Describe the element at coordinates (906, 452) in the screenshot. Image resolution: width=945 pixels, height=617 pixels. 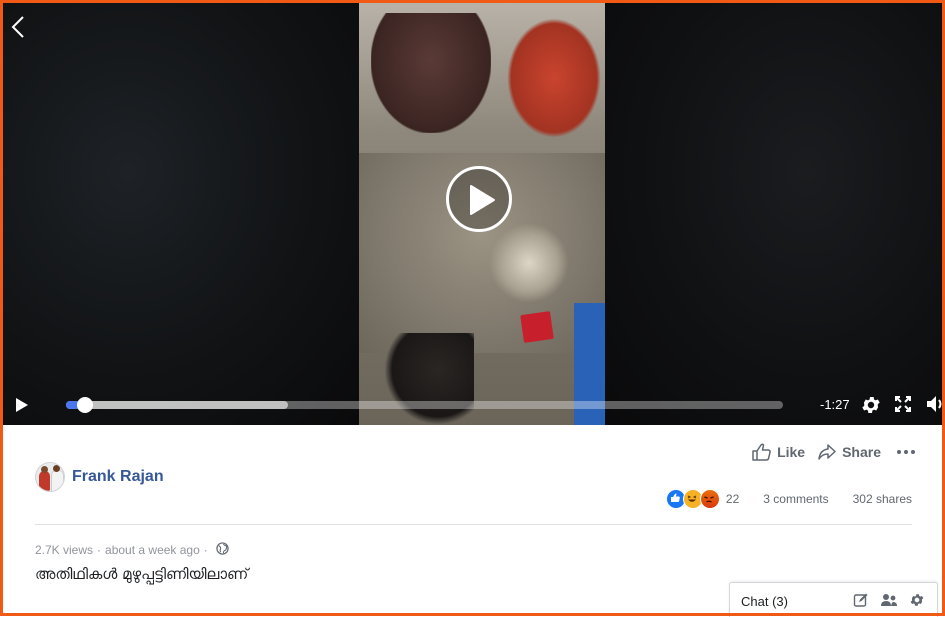
I see `more-options-icon` at that location.